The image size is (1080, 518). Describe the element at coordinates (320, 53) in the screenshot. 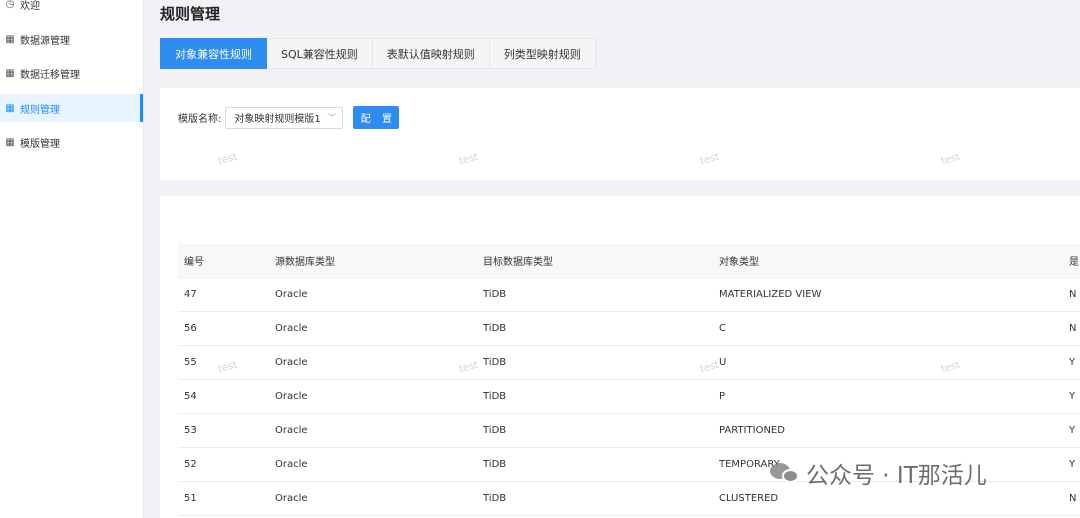

I see `tab-sql-compat: SQL兼容性规则` at that location.